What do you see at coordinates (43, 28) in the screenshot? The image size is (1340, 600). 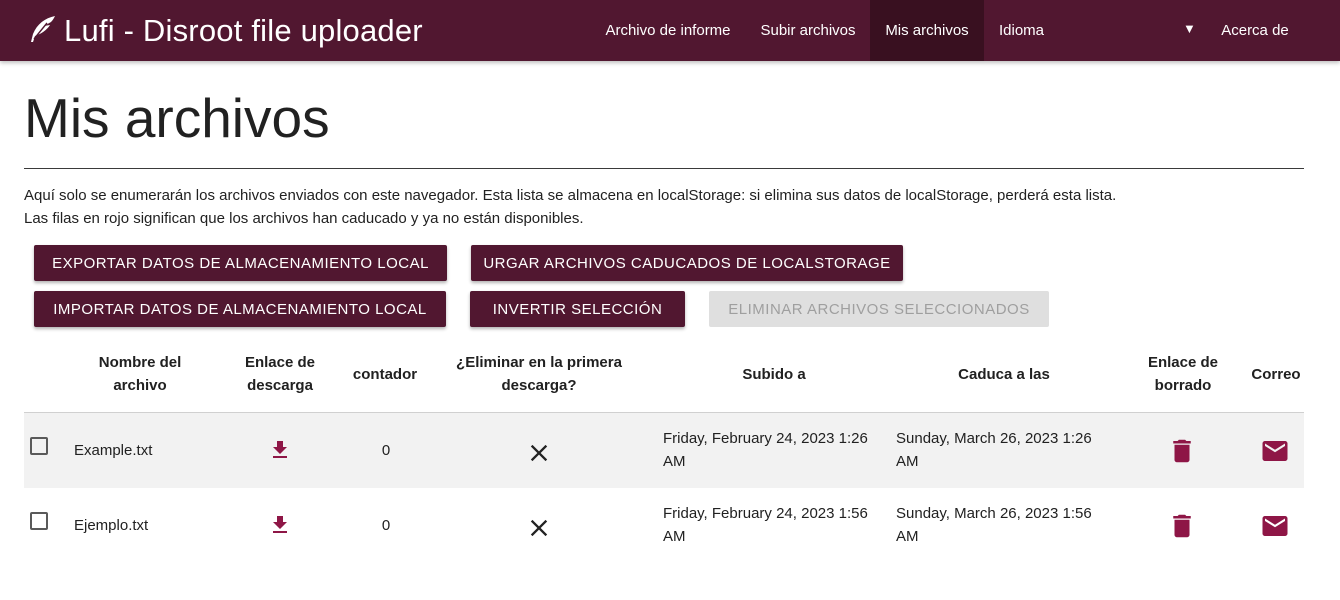 I see `feather-icon` at bounding box center [43, 28].